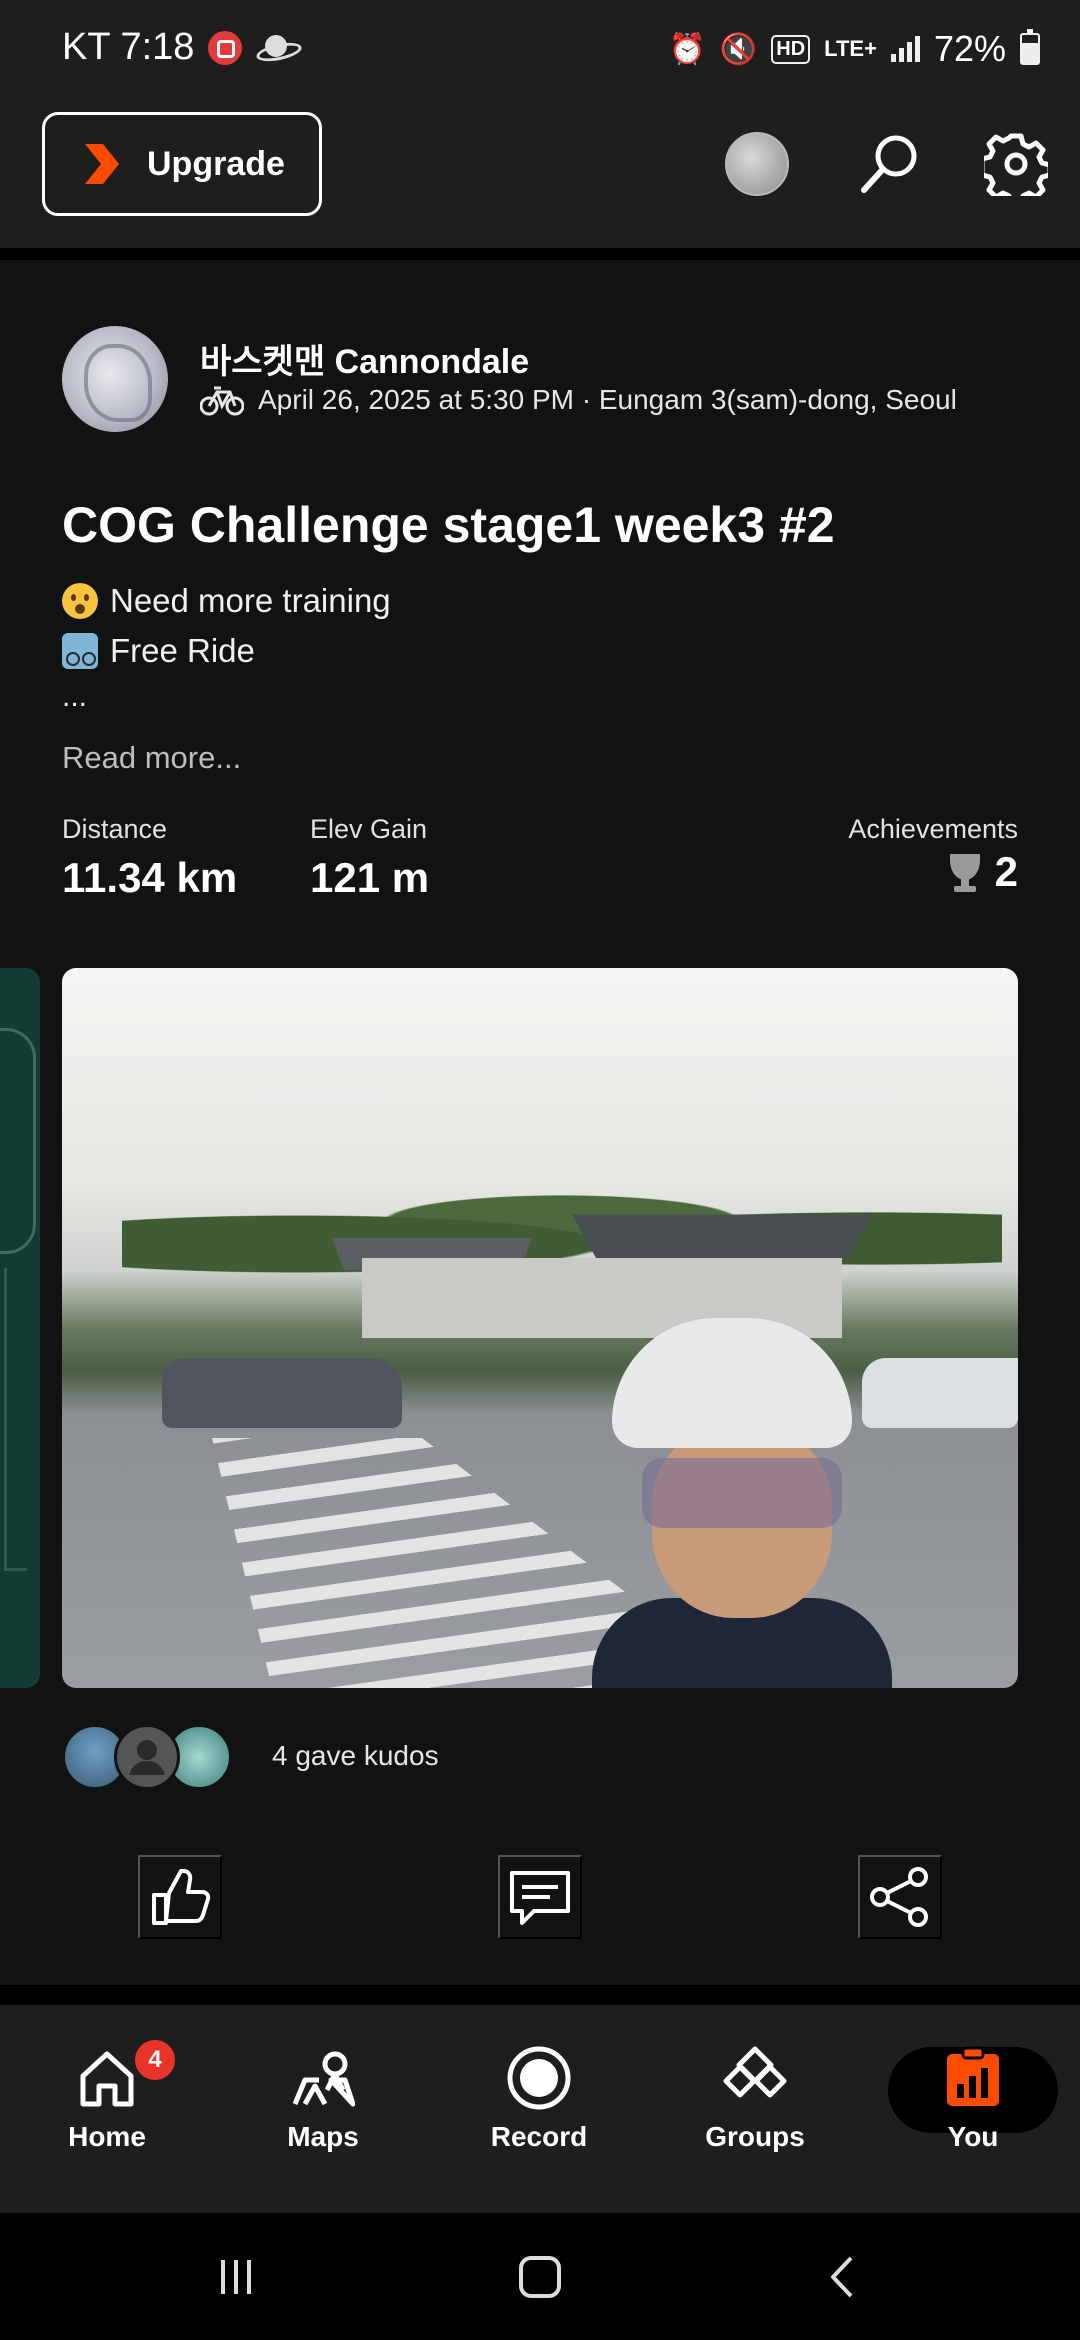 The width and height of the screenshot is (1080, 2340). I want to click on bottom-nav-separator, so click(540, 1995).